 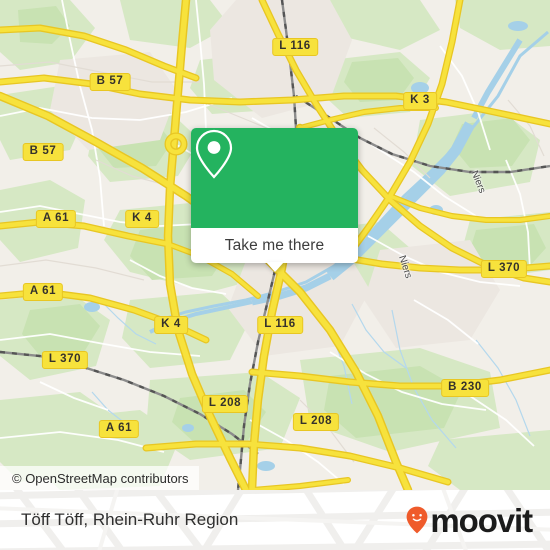 I want to click on osm-attribution: © OpenStreetMap contributors, so click(x=99, y=478).